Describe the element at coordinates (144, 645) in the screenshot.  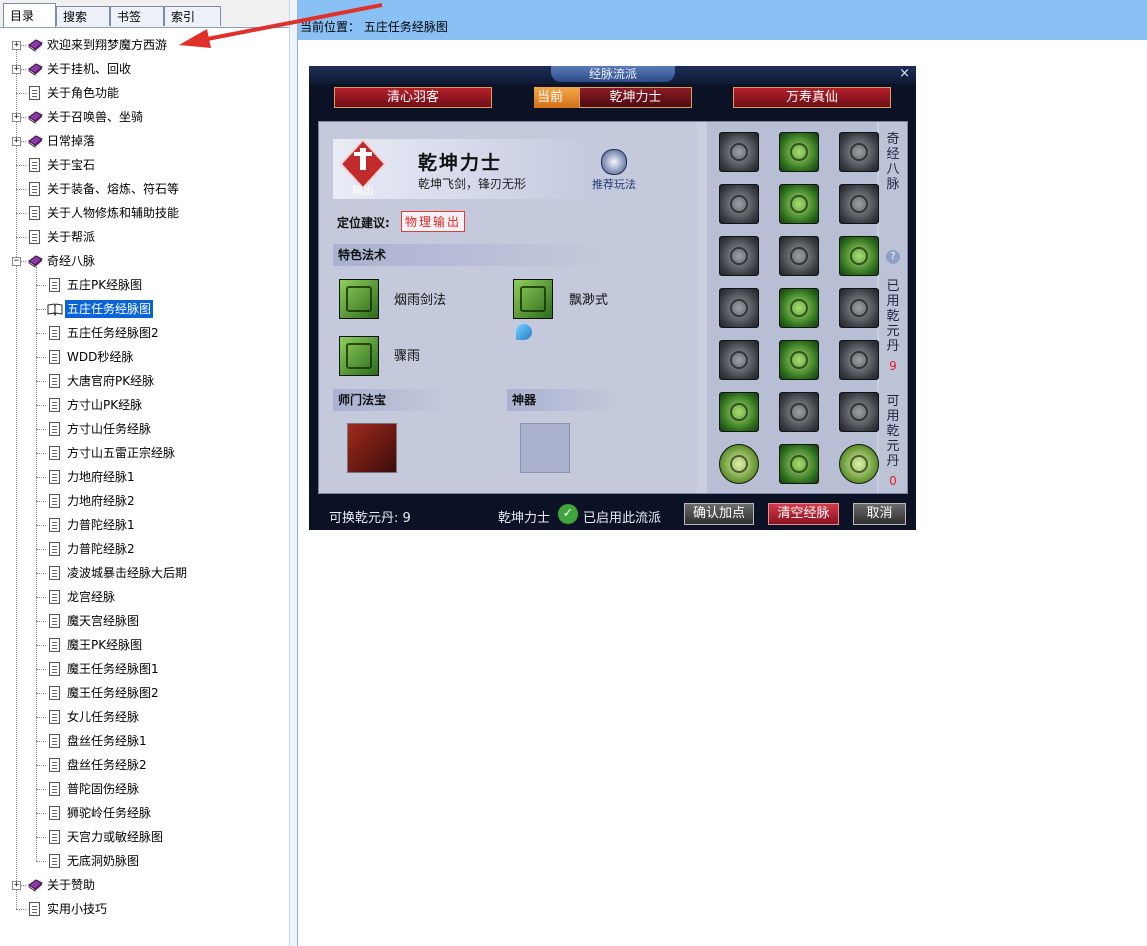
I see `tree-item: 魔王PK经脉图` at that location.